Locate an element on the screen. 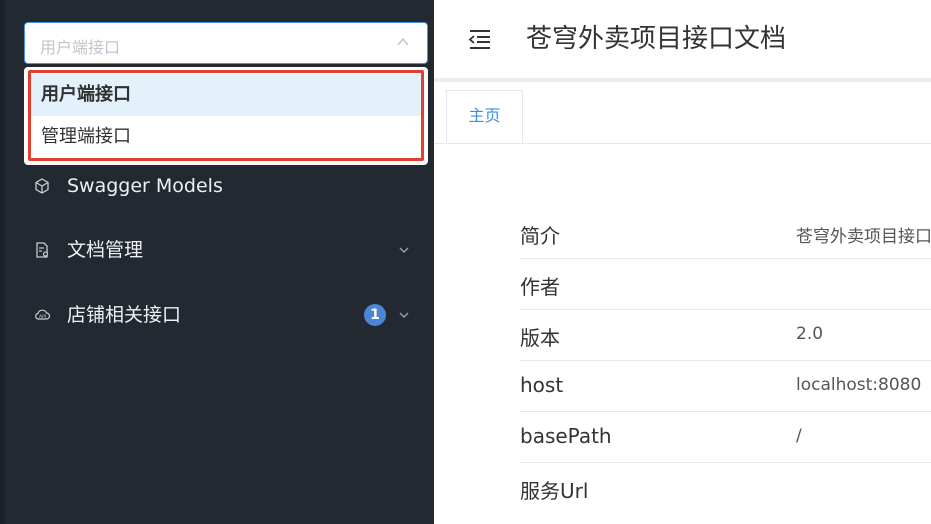  group-select-placeholder: 用户端接口 is located at coordinates (80, 47).